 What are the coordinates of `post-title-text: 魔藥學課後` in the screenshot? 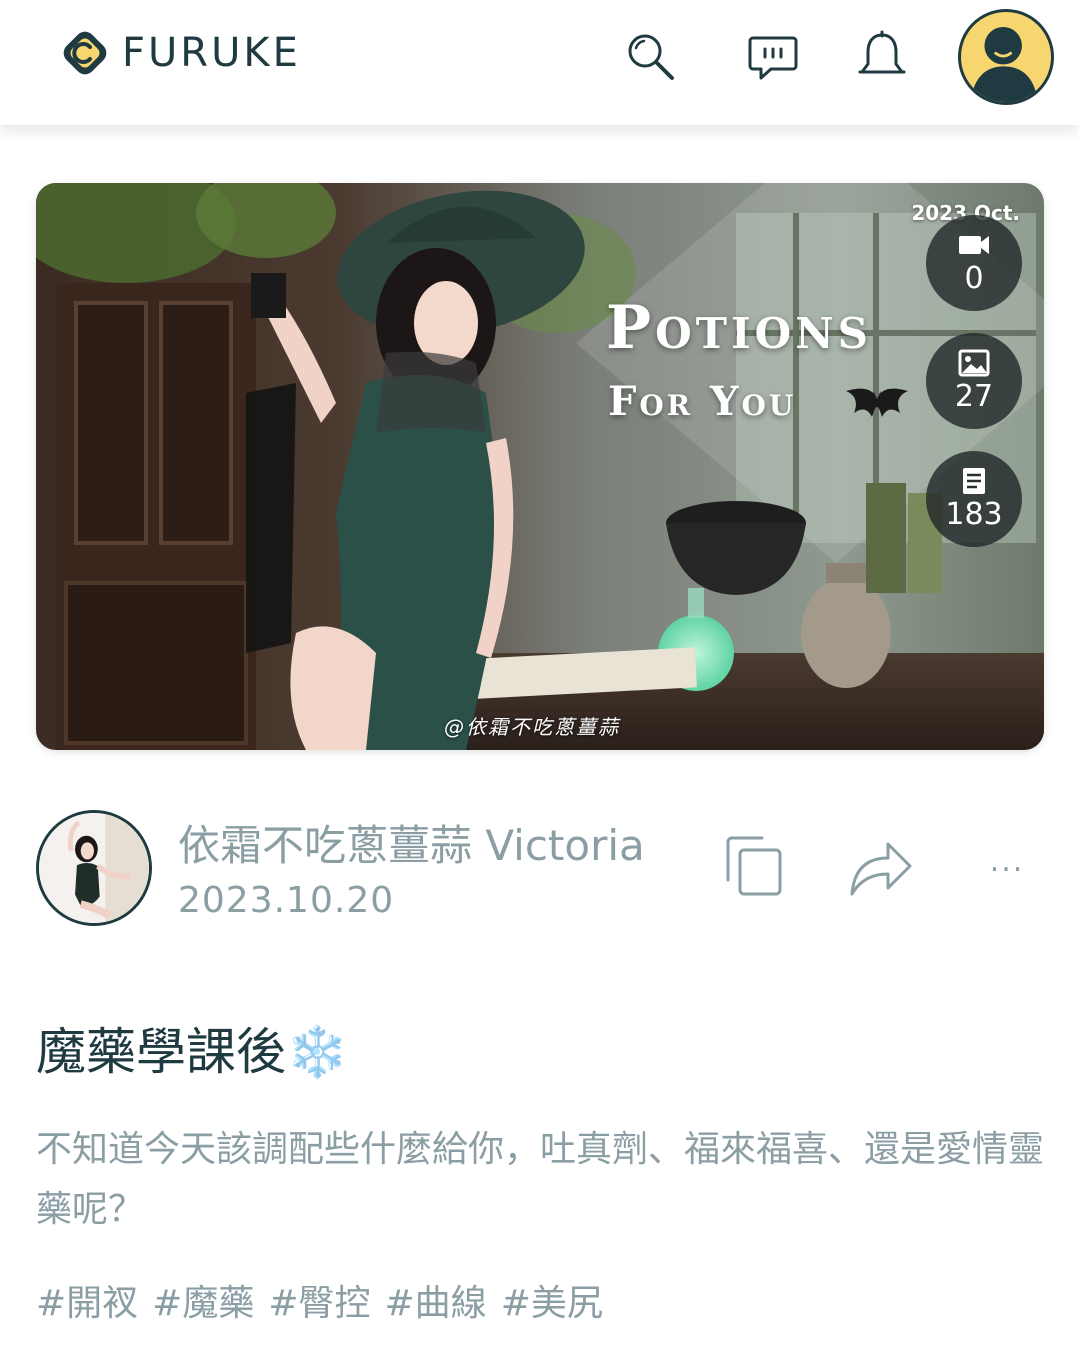 It's located at (161, 1052).